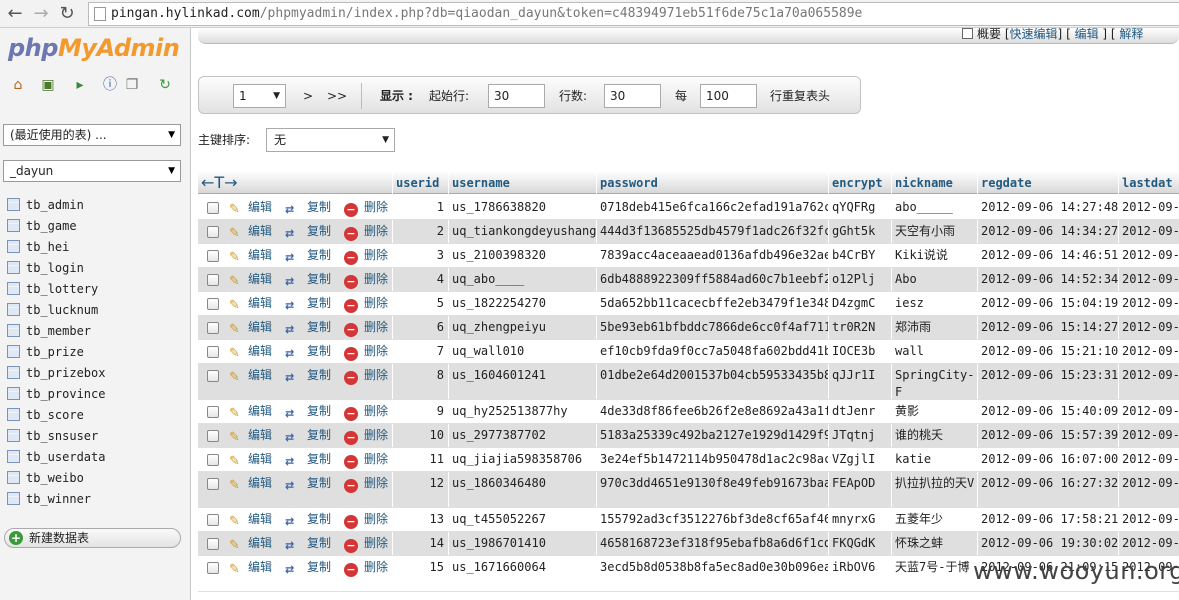  What do you see at coordinates (1047, 207) in the screenshot?
I see `cell-regdate: 2012-09-06 14:27:48` at bounding box center [1047, 207].